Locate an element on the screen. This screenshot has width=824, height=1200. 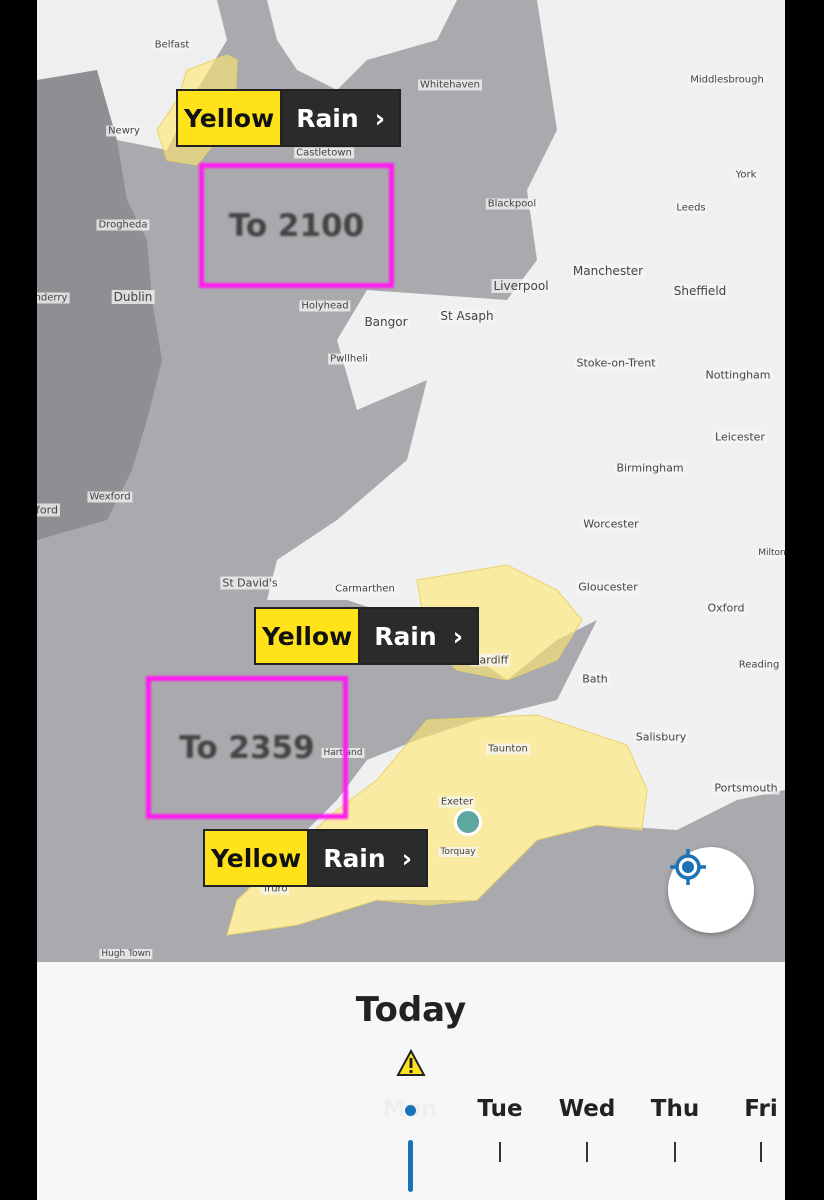
day-thu: Thu is located at coordinates (675, 1109).